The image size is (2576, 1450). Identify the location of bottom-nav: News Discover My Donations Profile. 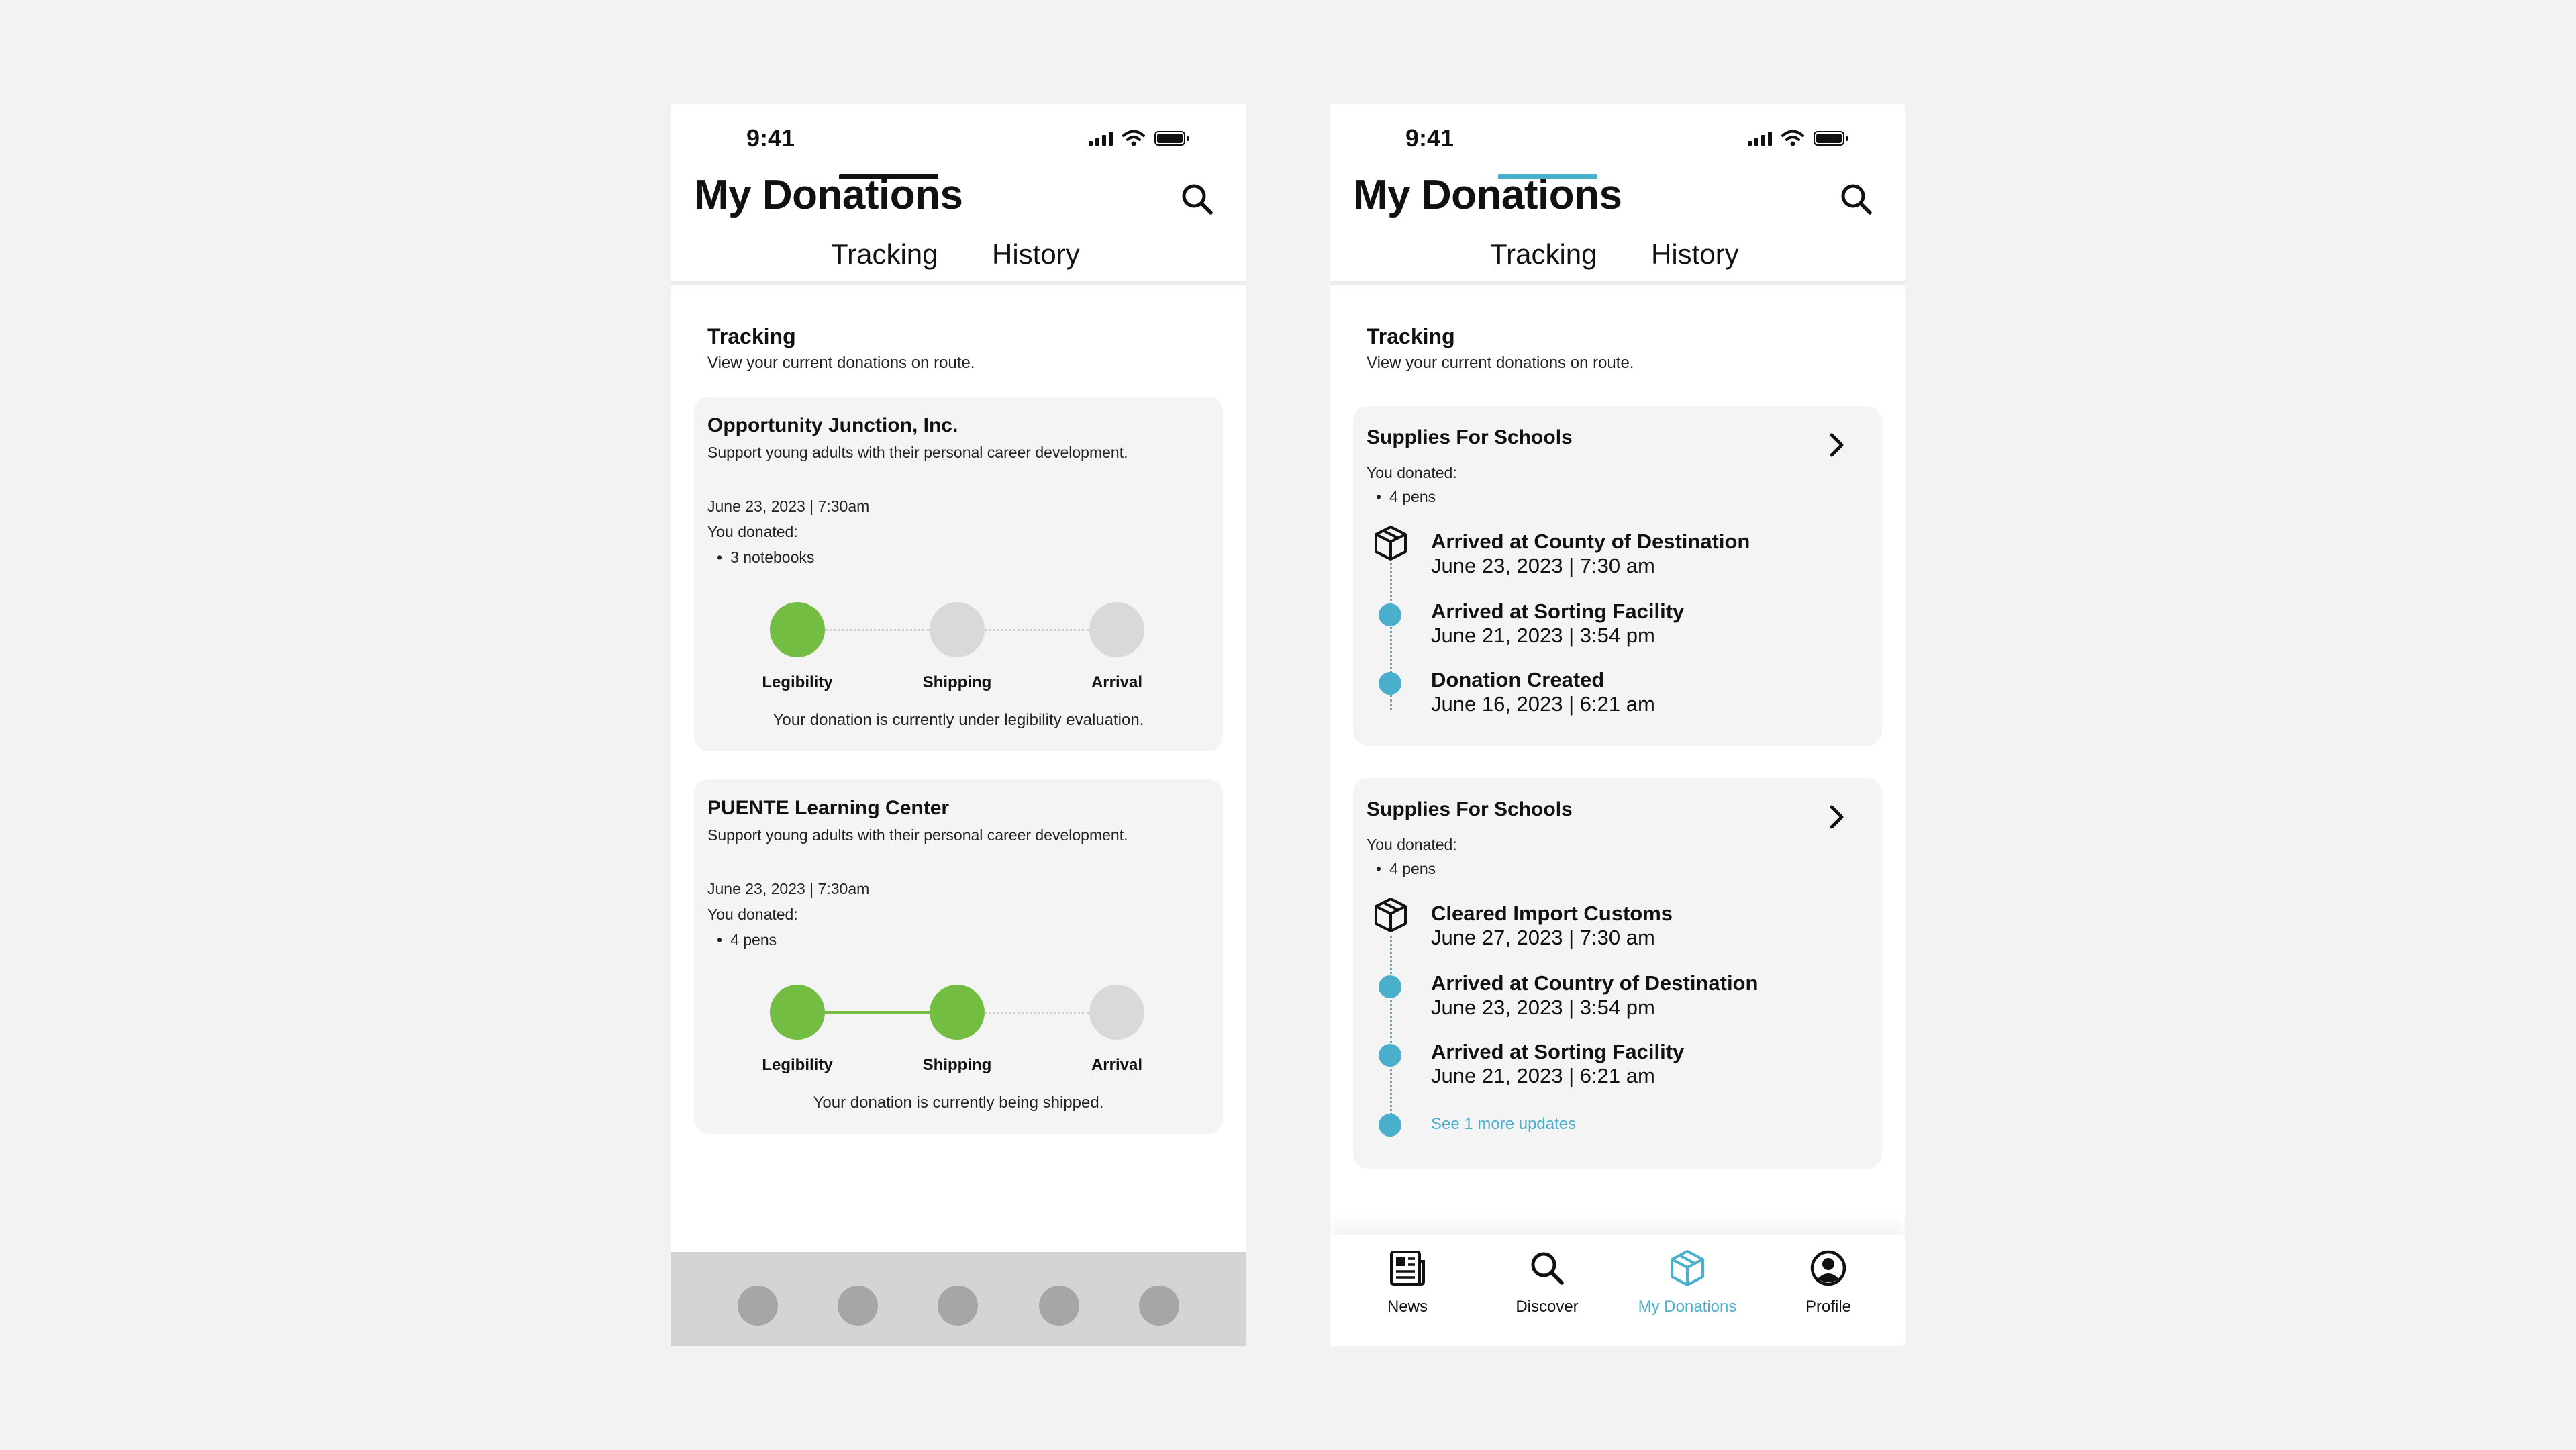
(1617, 1290).